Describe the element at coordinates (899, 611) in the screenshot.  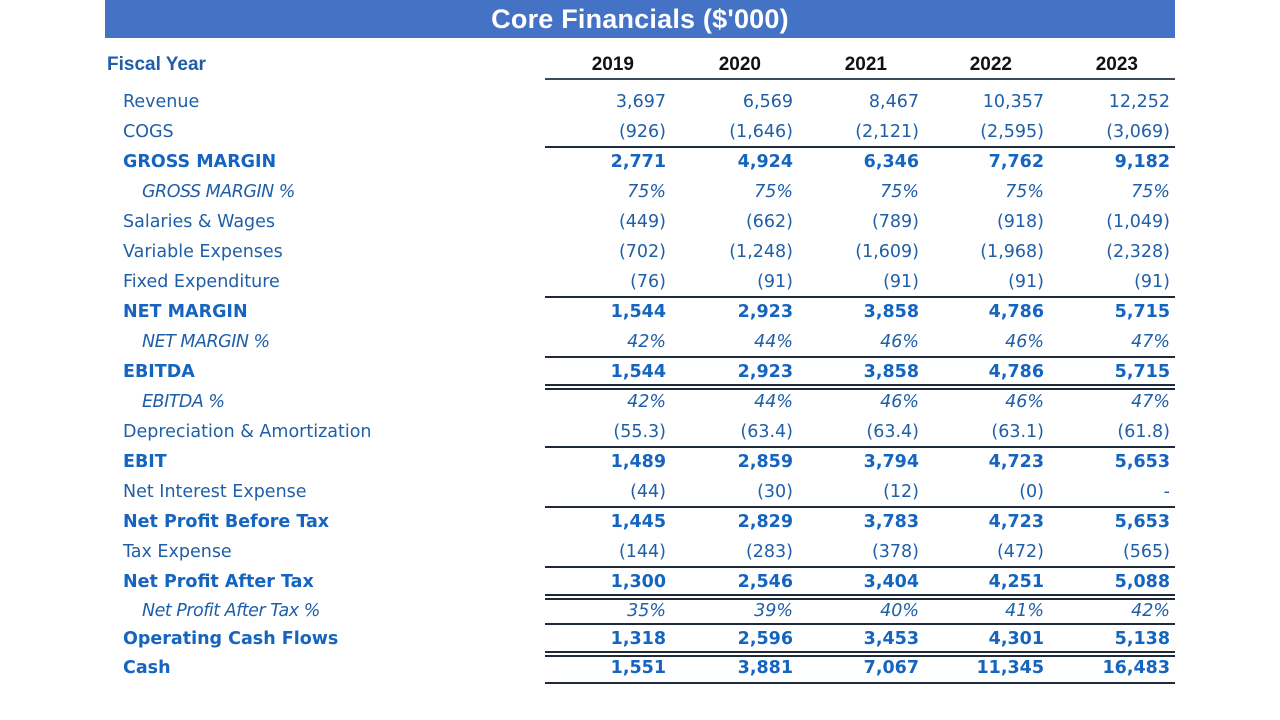
I see `cell-2021: 40%` at that location.